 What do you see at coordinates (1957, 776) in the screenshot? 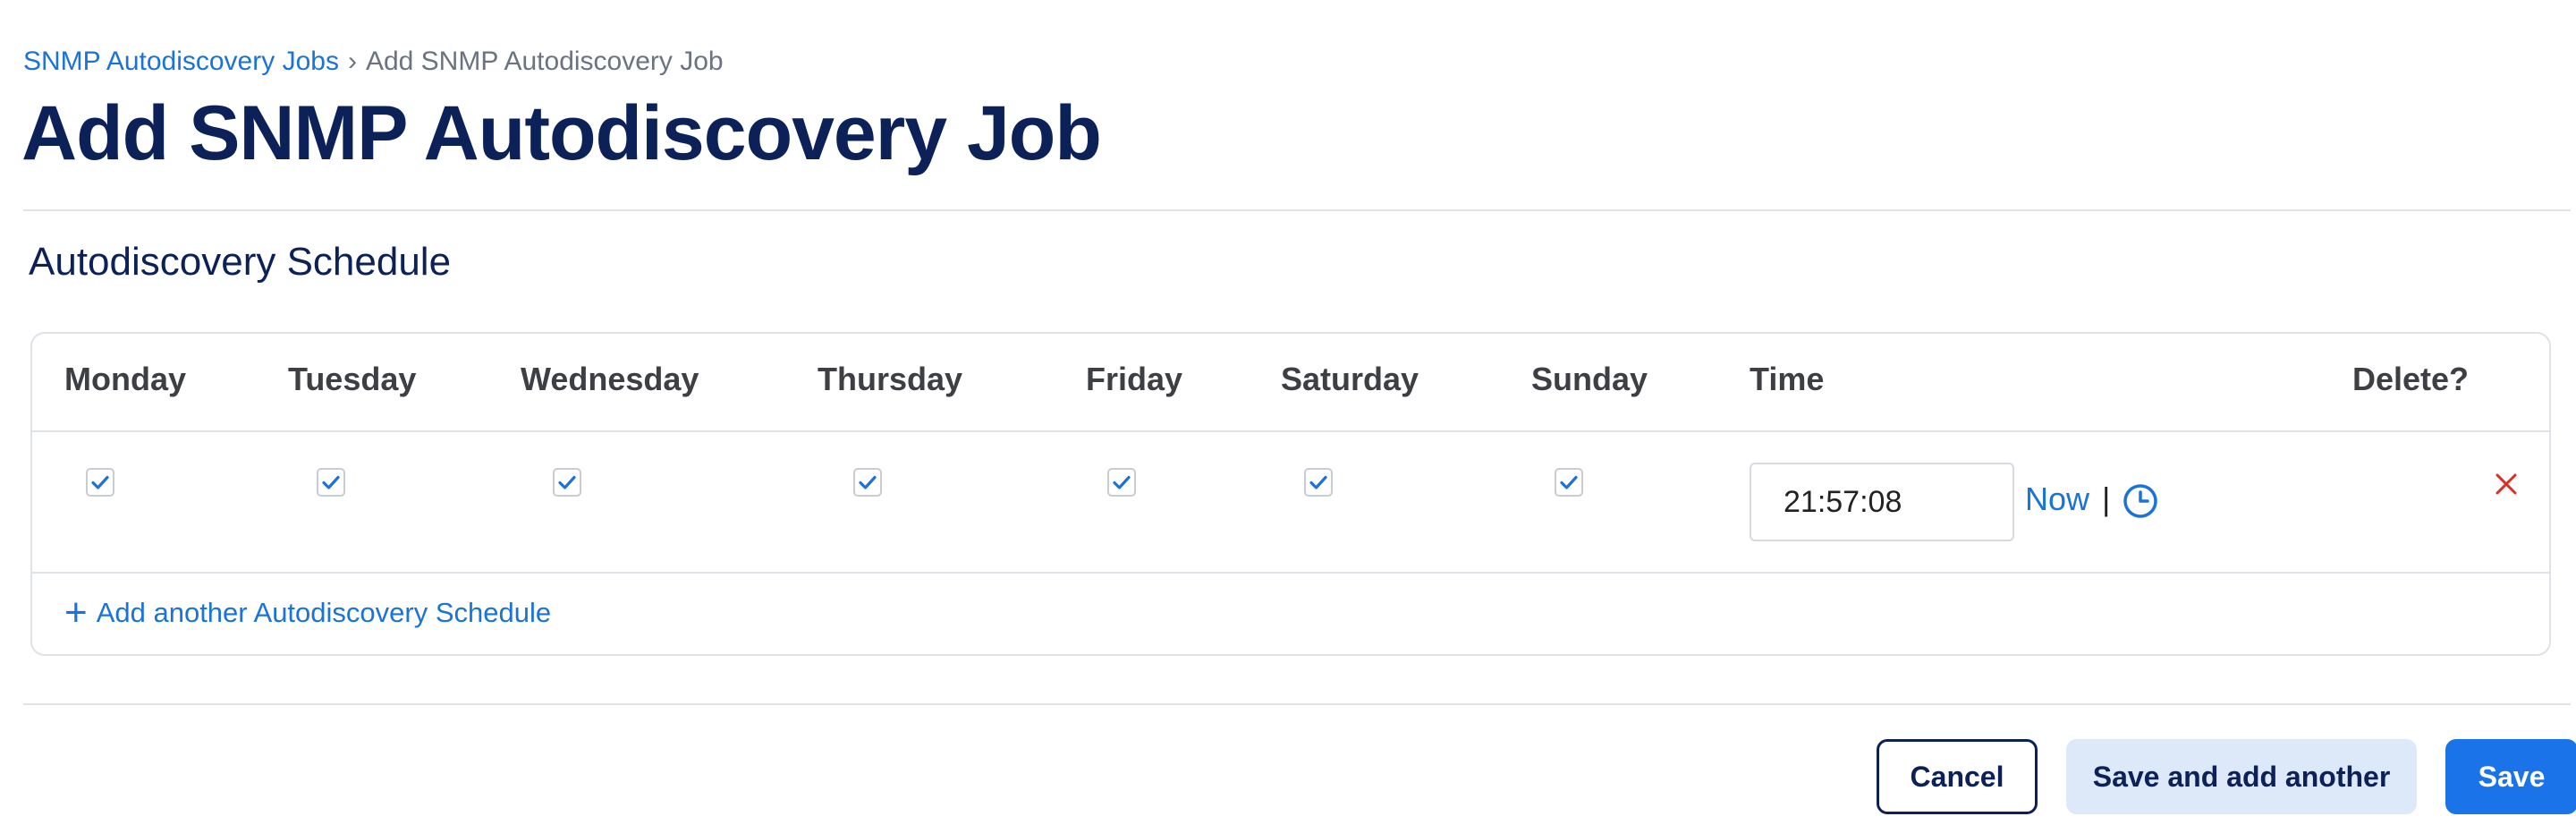
I see `cancel-button: Cancel` at bounding box center [1957, 776].